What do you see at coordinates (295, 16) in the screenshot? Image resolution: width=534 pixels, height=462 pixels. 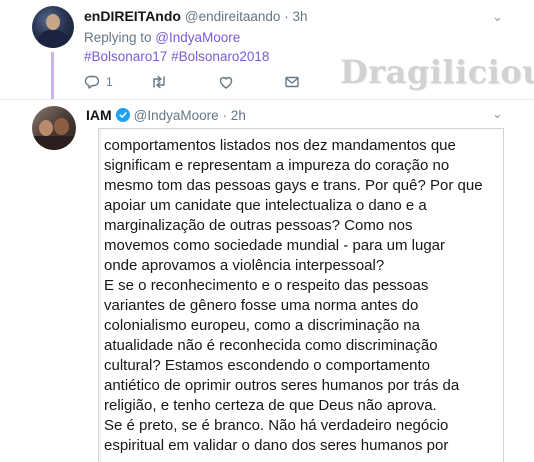 I see `tweet1-time: · 3h` at bounding box center [295, 16].